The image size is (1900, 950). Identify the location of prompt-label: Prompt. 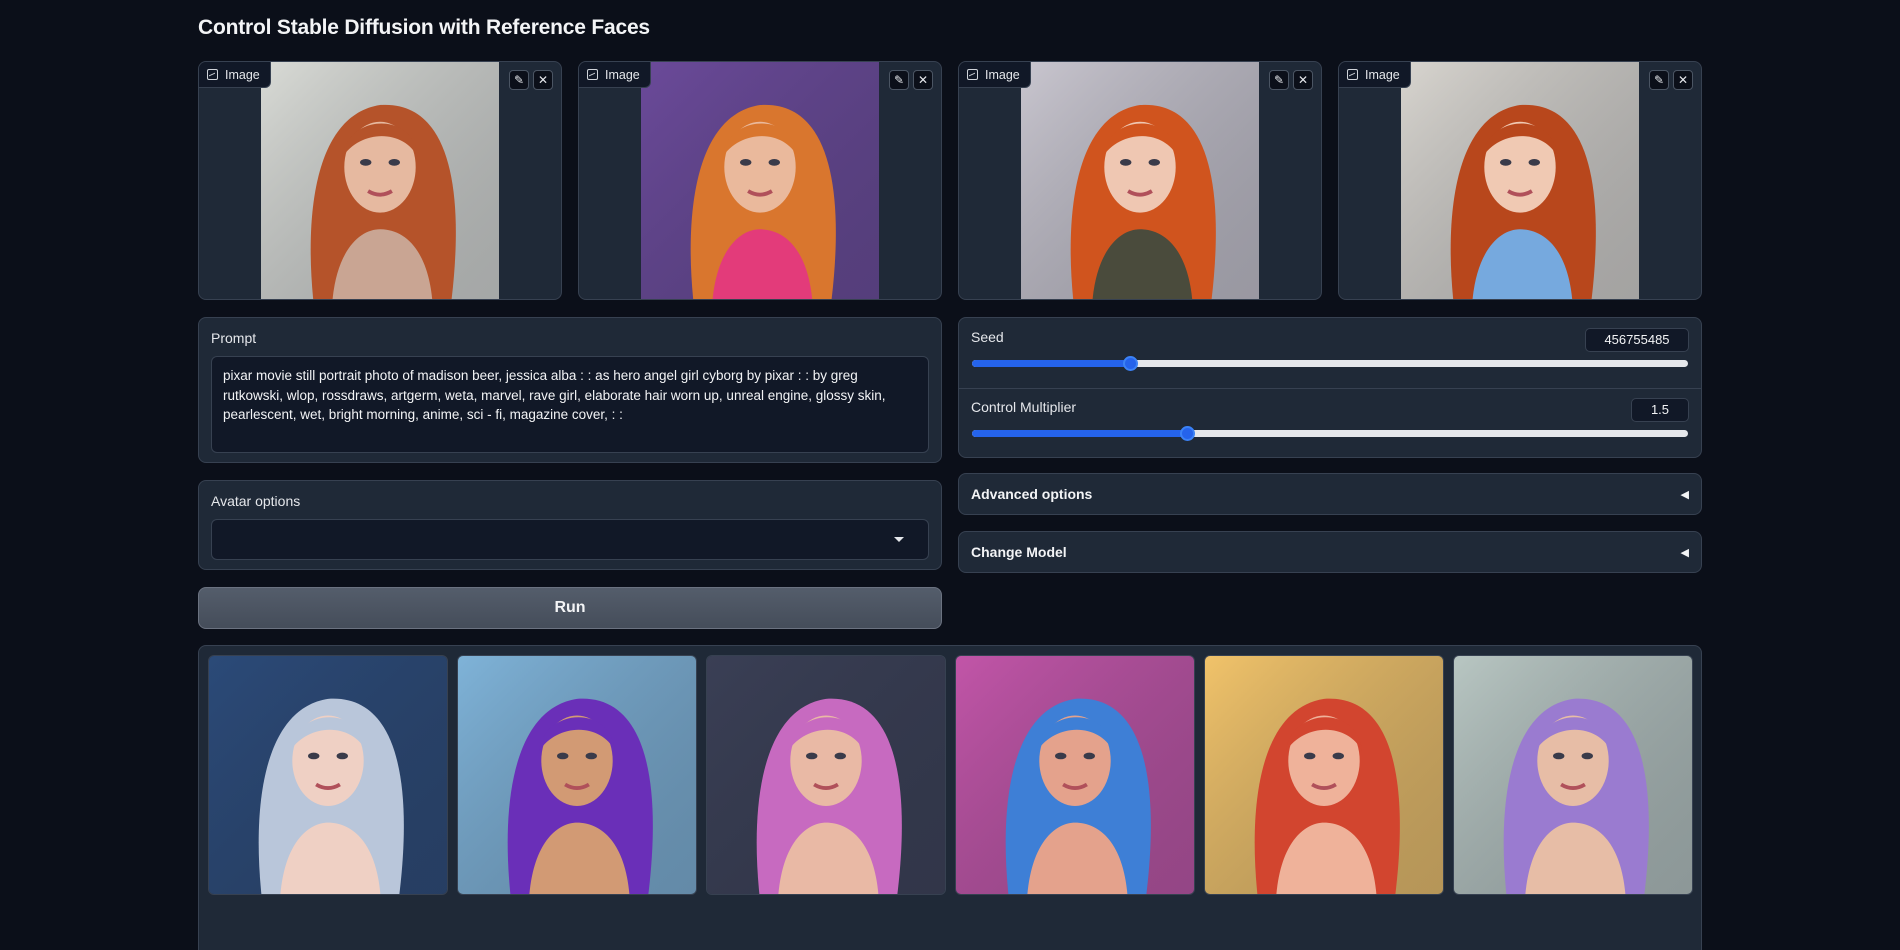
(234, 338).